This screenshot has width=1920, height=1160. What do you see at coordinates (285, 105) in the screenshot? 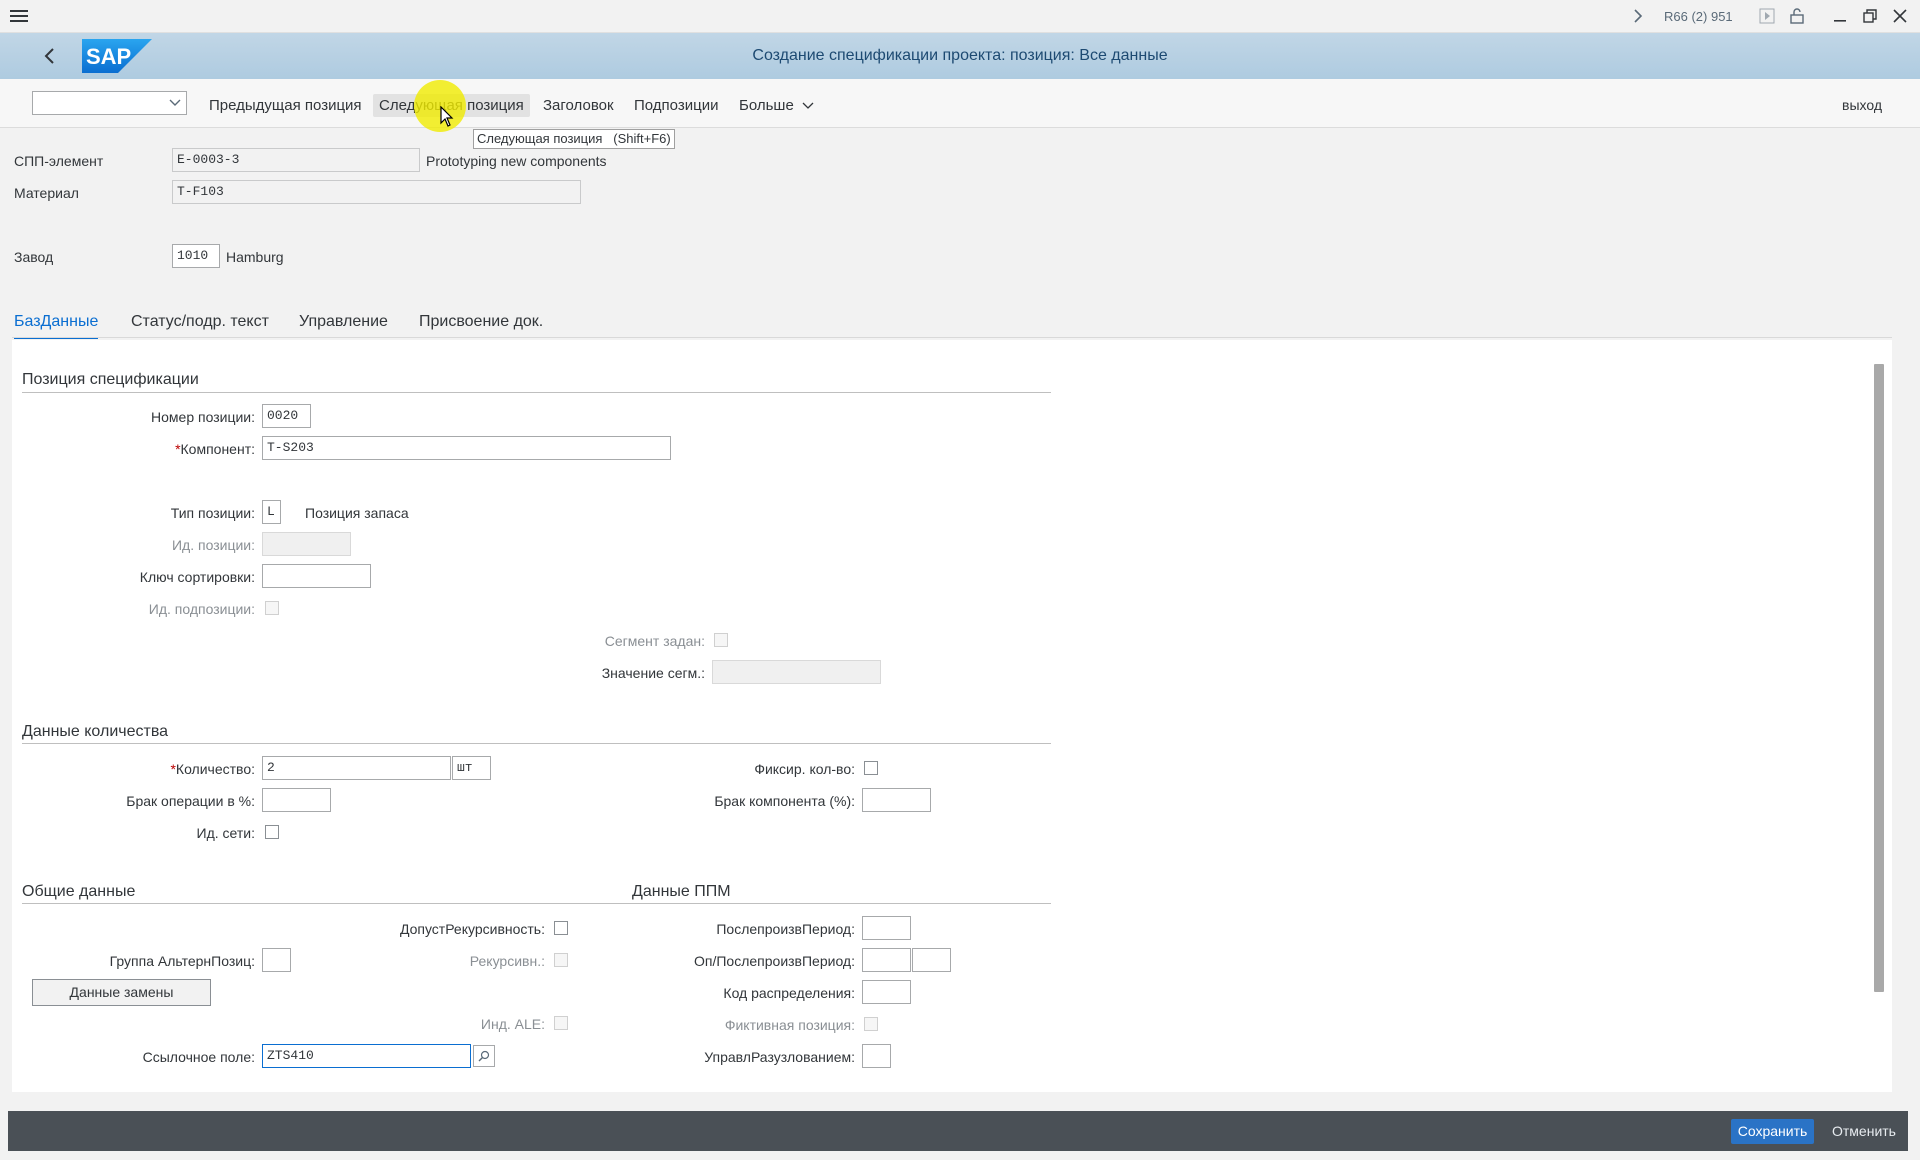
I see `prev-item-button: Предыдущая позиция` at bounding box center [285, 105].